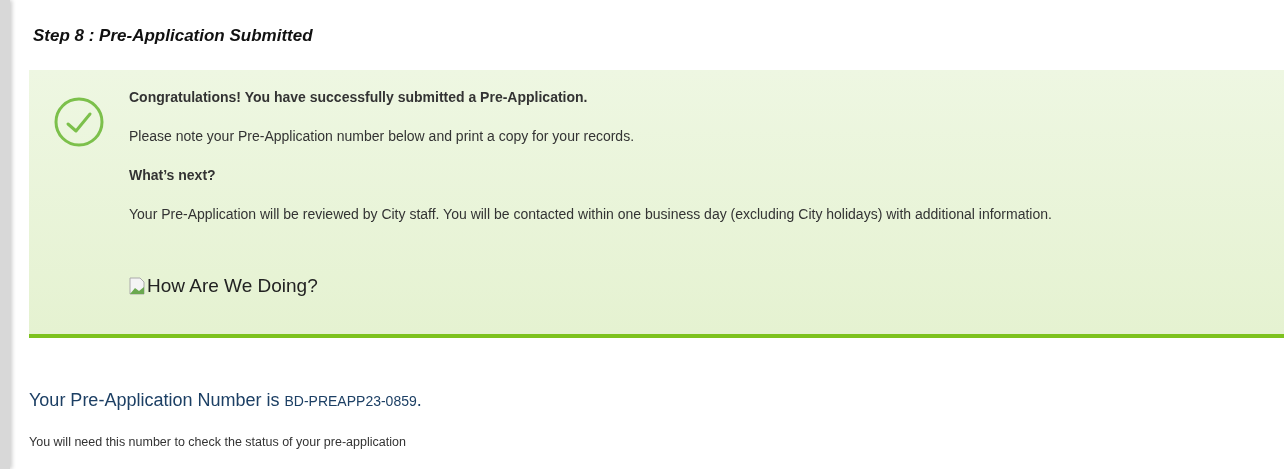 This screenshot has height=469, width=1284. I want to click on step-title: Step 8 : Pre-Application Submitted, so click(173, 36).